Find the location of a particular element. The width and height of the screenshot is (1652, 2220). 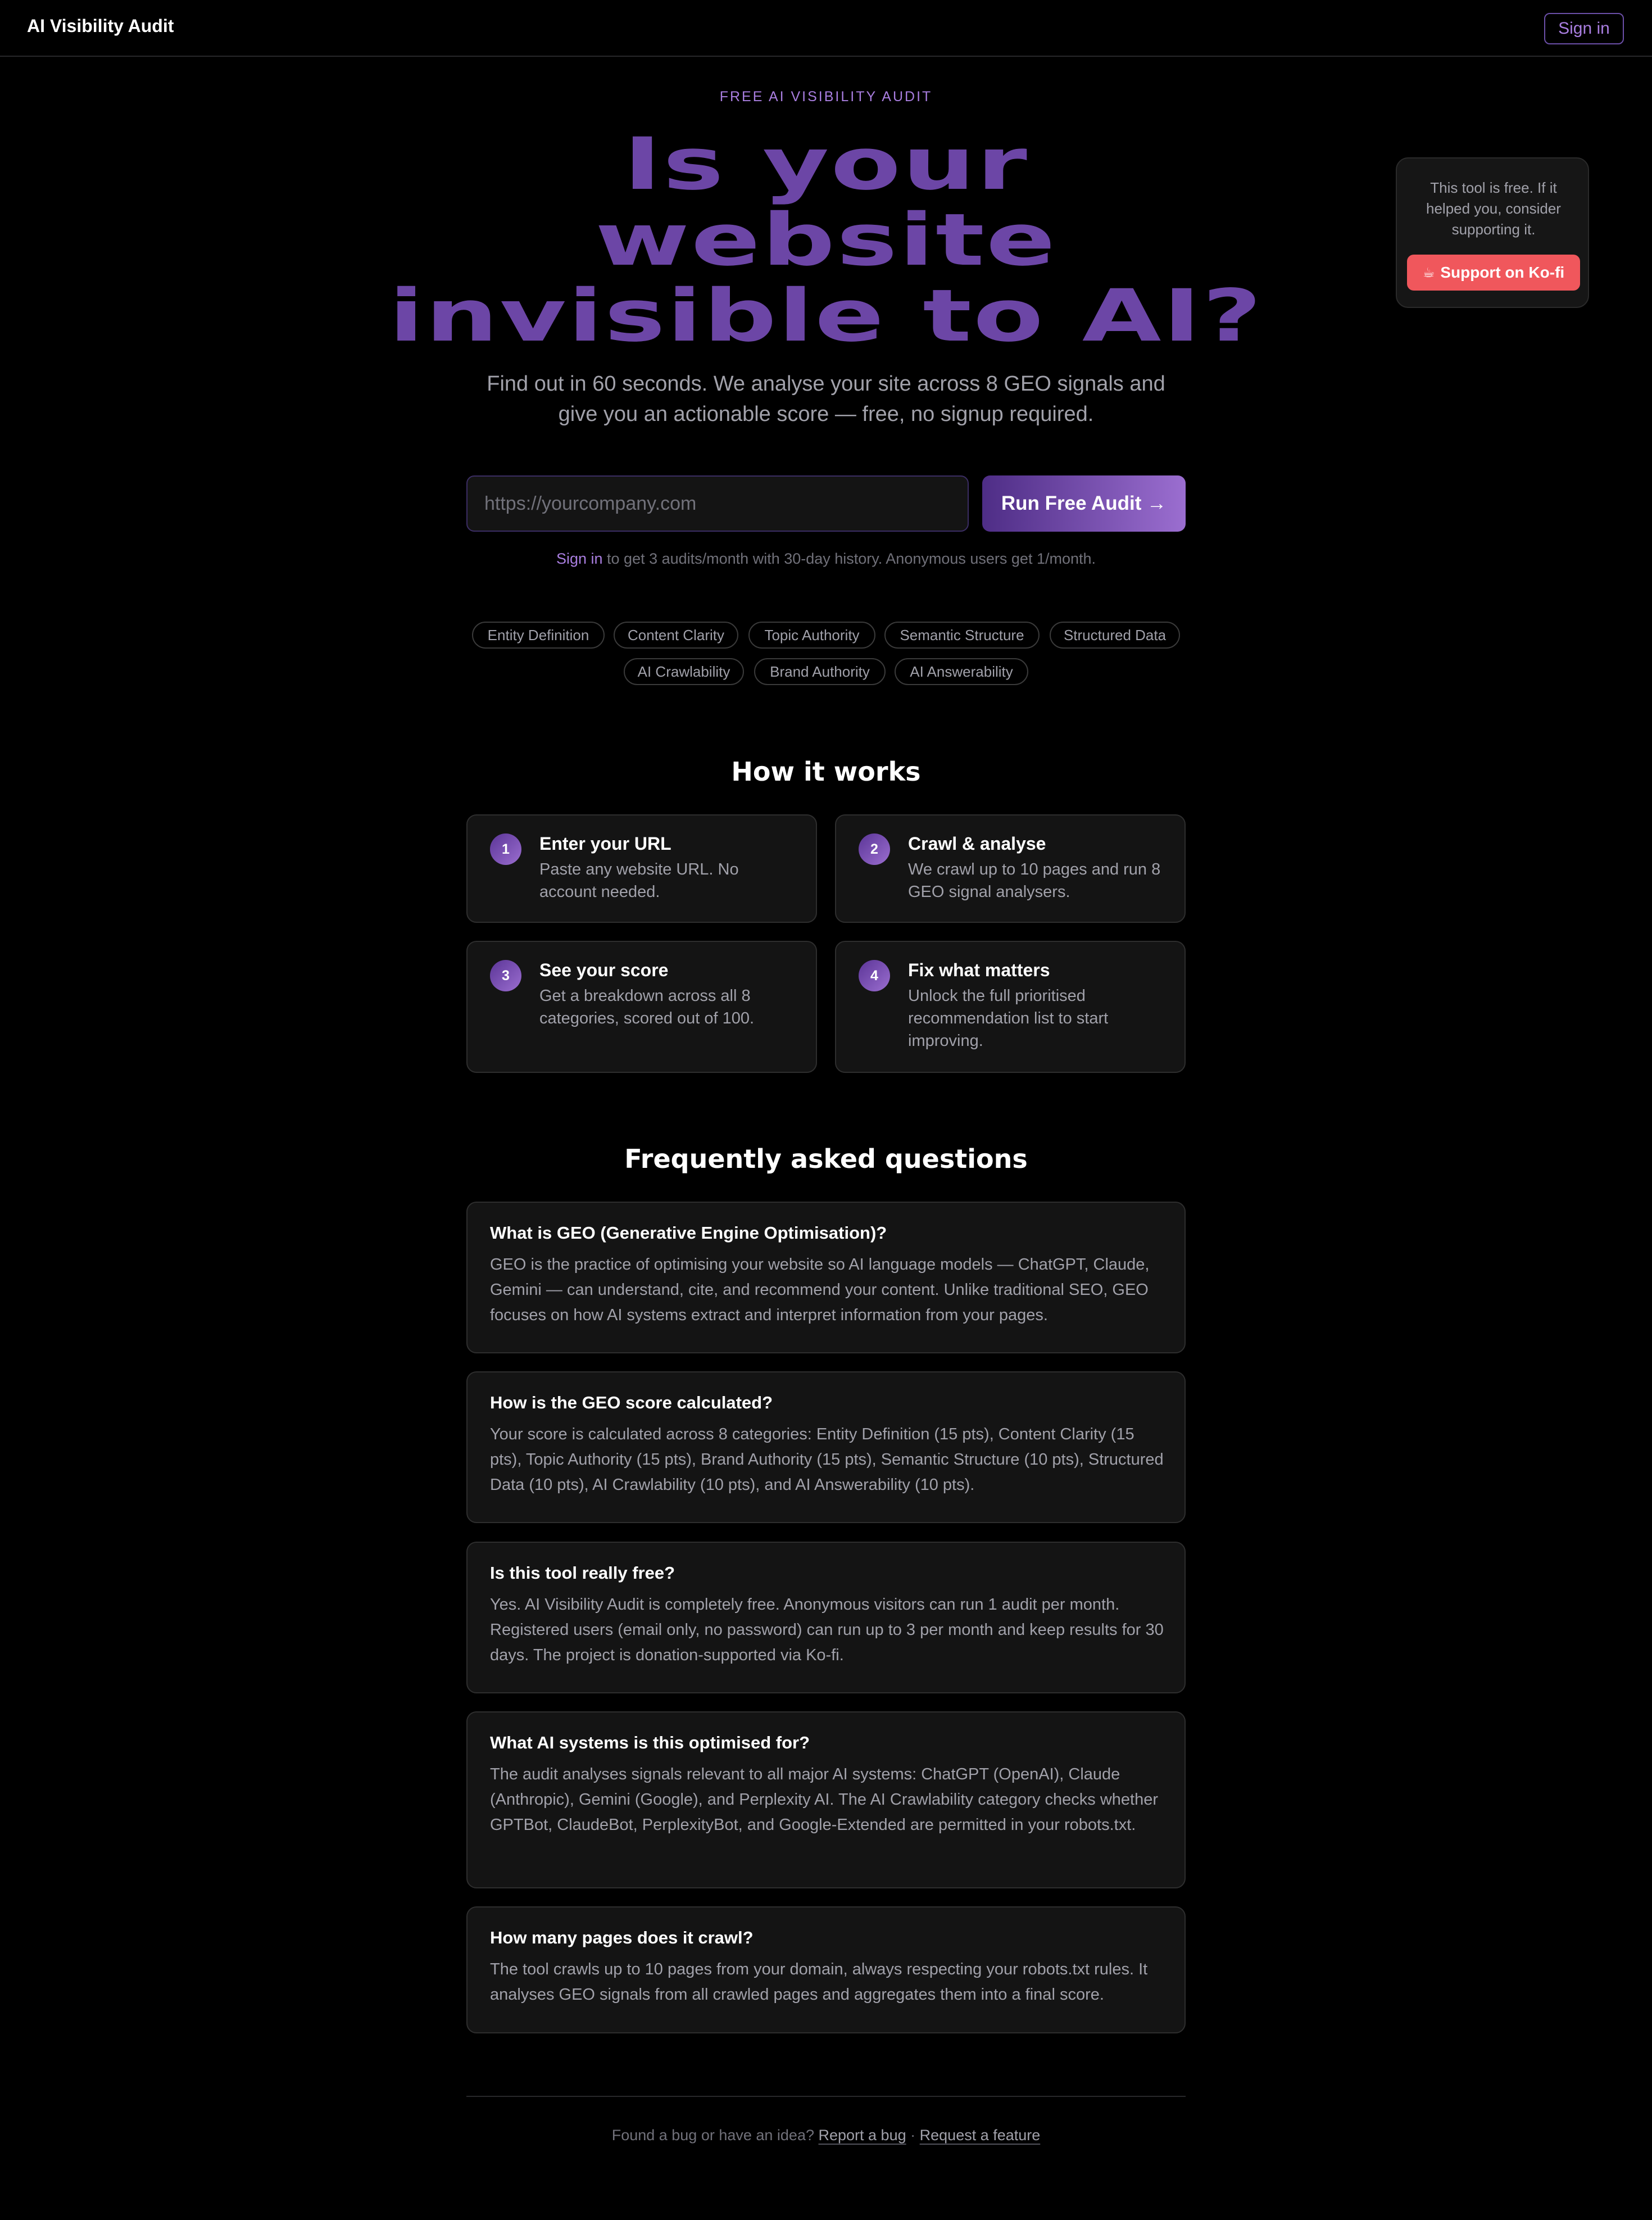

step-number: 3 is located at coordinates (505, 975).